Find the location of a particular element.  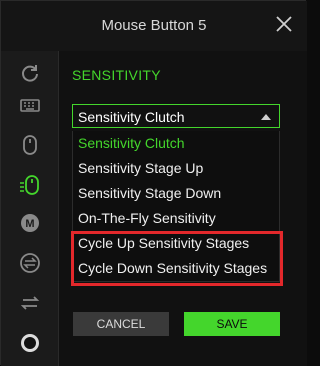

dropdown-option-cycle-up: Cycle Up Sensitivity Stages is located at coordinates (176, 243).